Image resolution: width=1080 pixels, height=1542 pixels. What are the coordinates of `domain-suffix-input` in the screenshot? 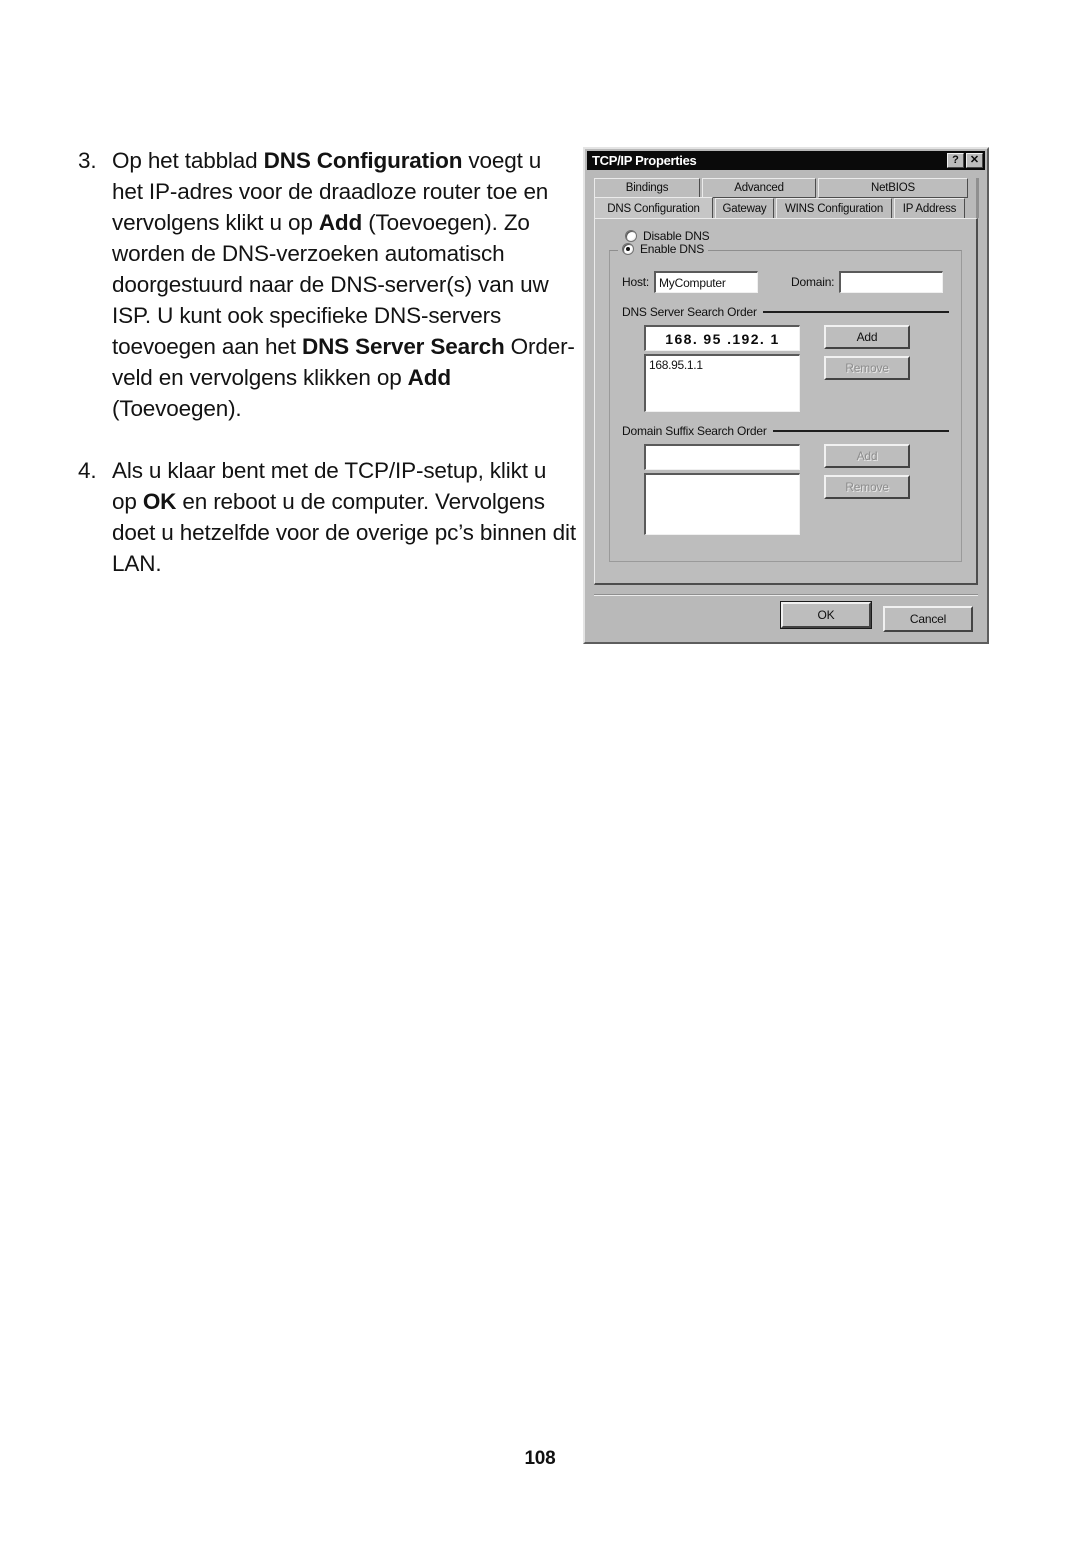 It's located at (722, 457).